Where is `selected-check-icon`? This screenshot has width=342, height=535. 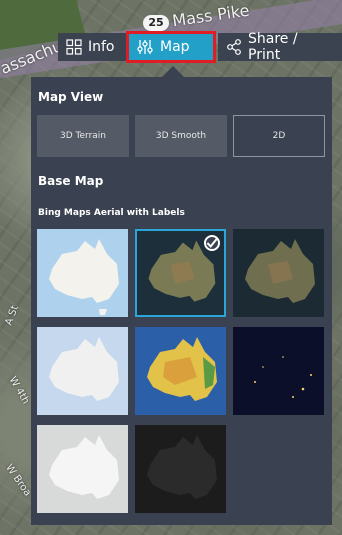 selected-check-icon is located at coordinates (212, 243).